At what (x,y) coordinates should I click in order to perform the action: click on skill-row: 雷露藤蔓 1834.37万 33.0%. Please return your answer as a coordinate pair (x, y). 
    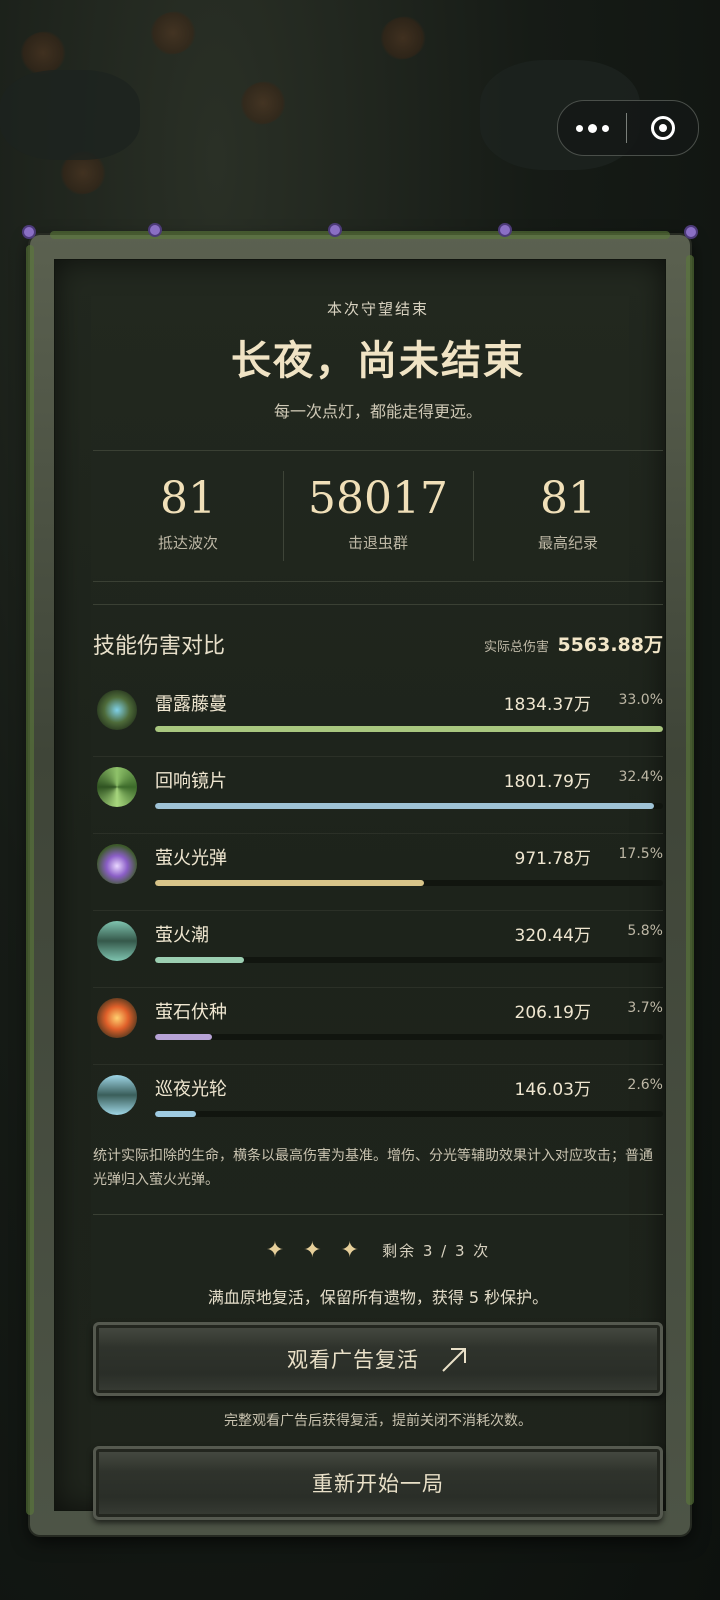
    Looking at the image, I should click on (378, 718).